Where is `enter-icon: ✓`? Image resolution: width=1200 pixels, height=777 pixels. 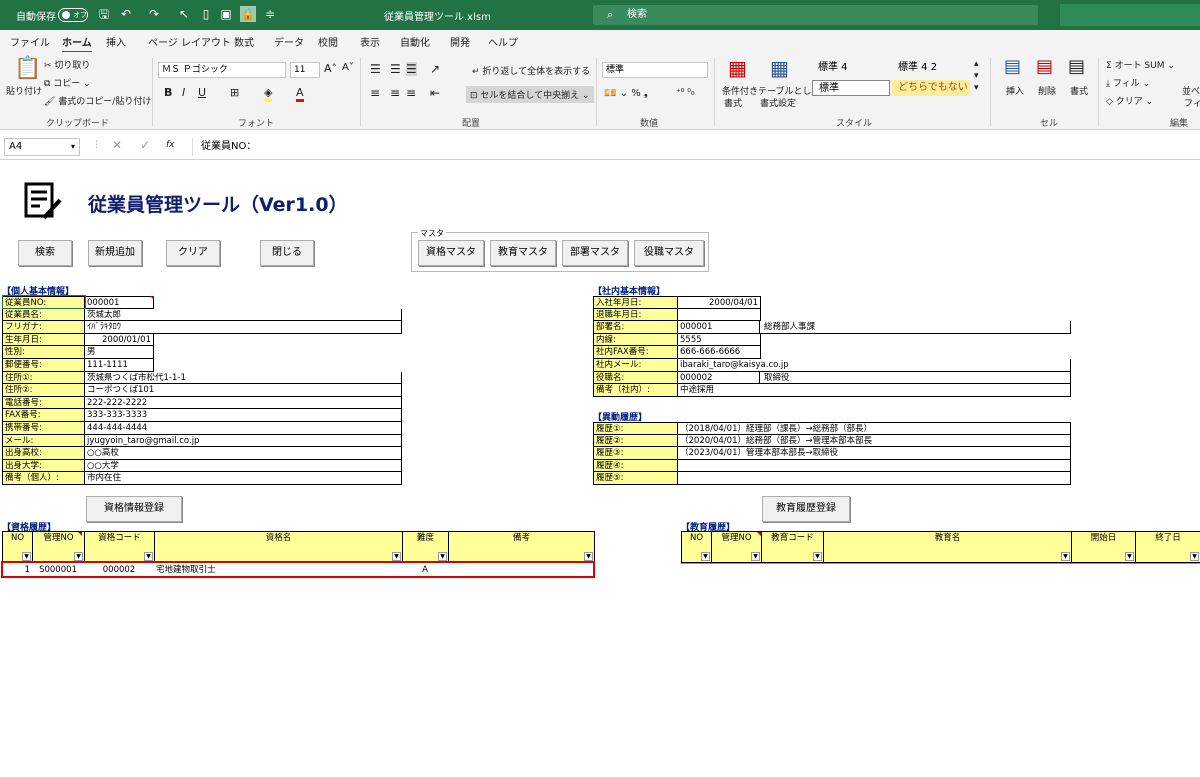
enter-icon: ✓ is located at coordinates (145, 145).